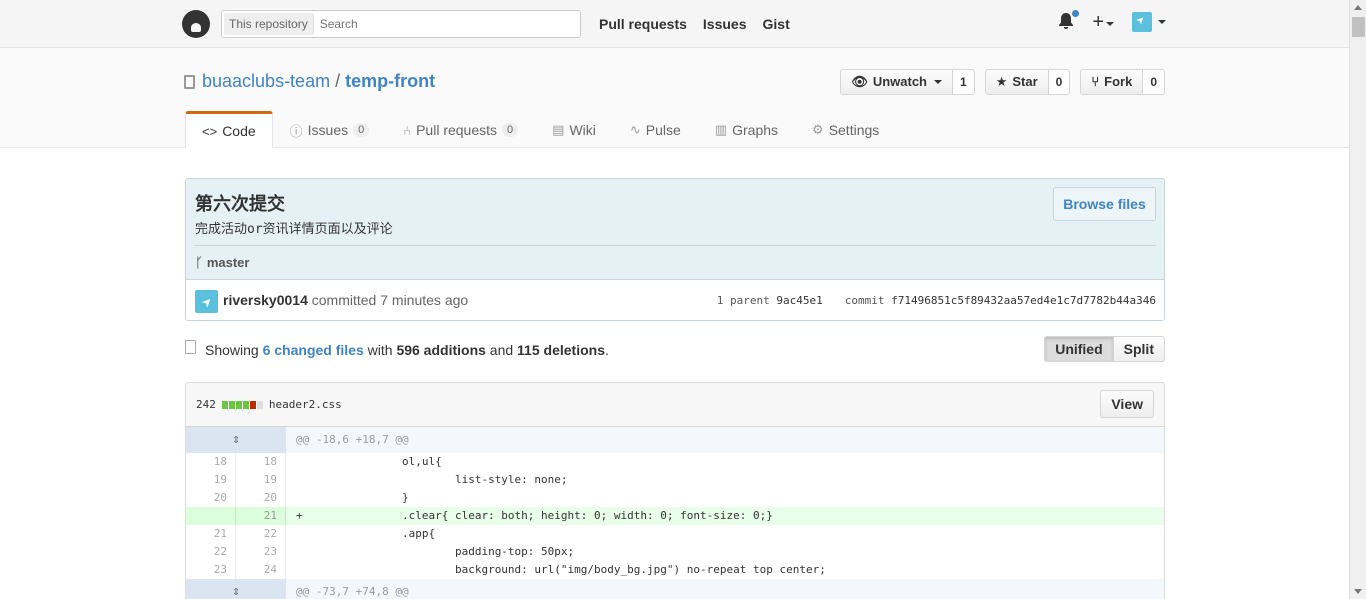  I want to click on tab-label: Graphs, so click(755, 130).